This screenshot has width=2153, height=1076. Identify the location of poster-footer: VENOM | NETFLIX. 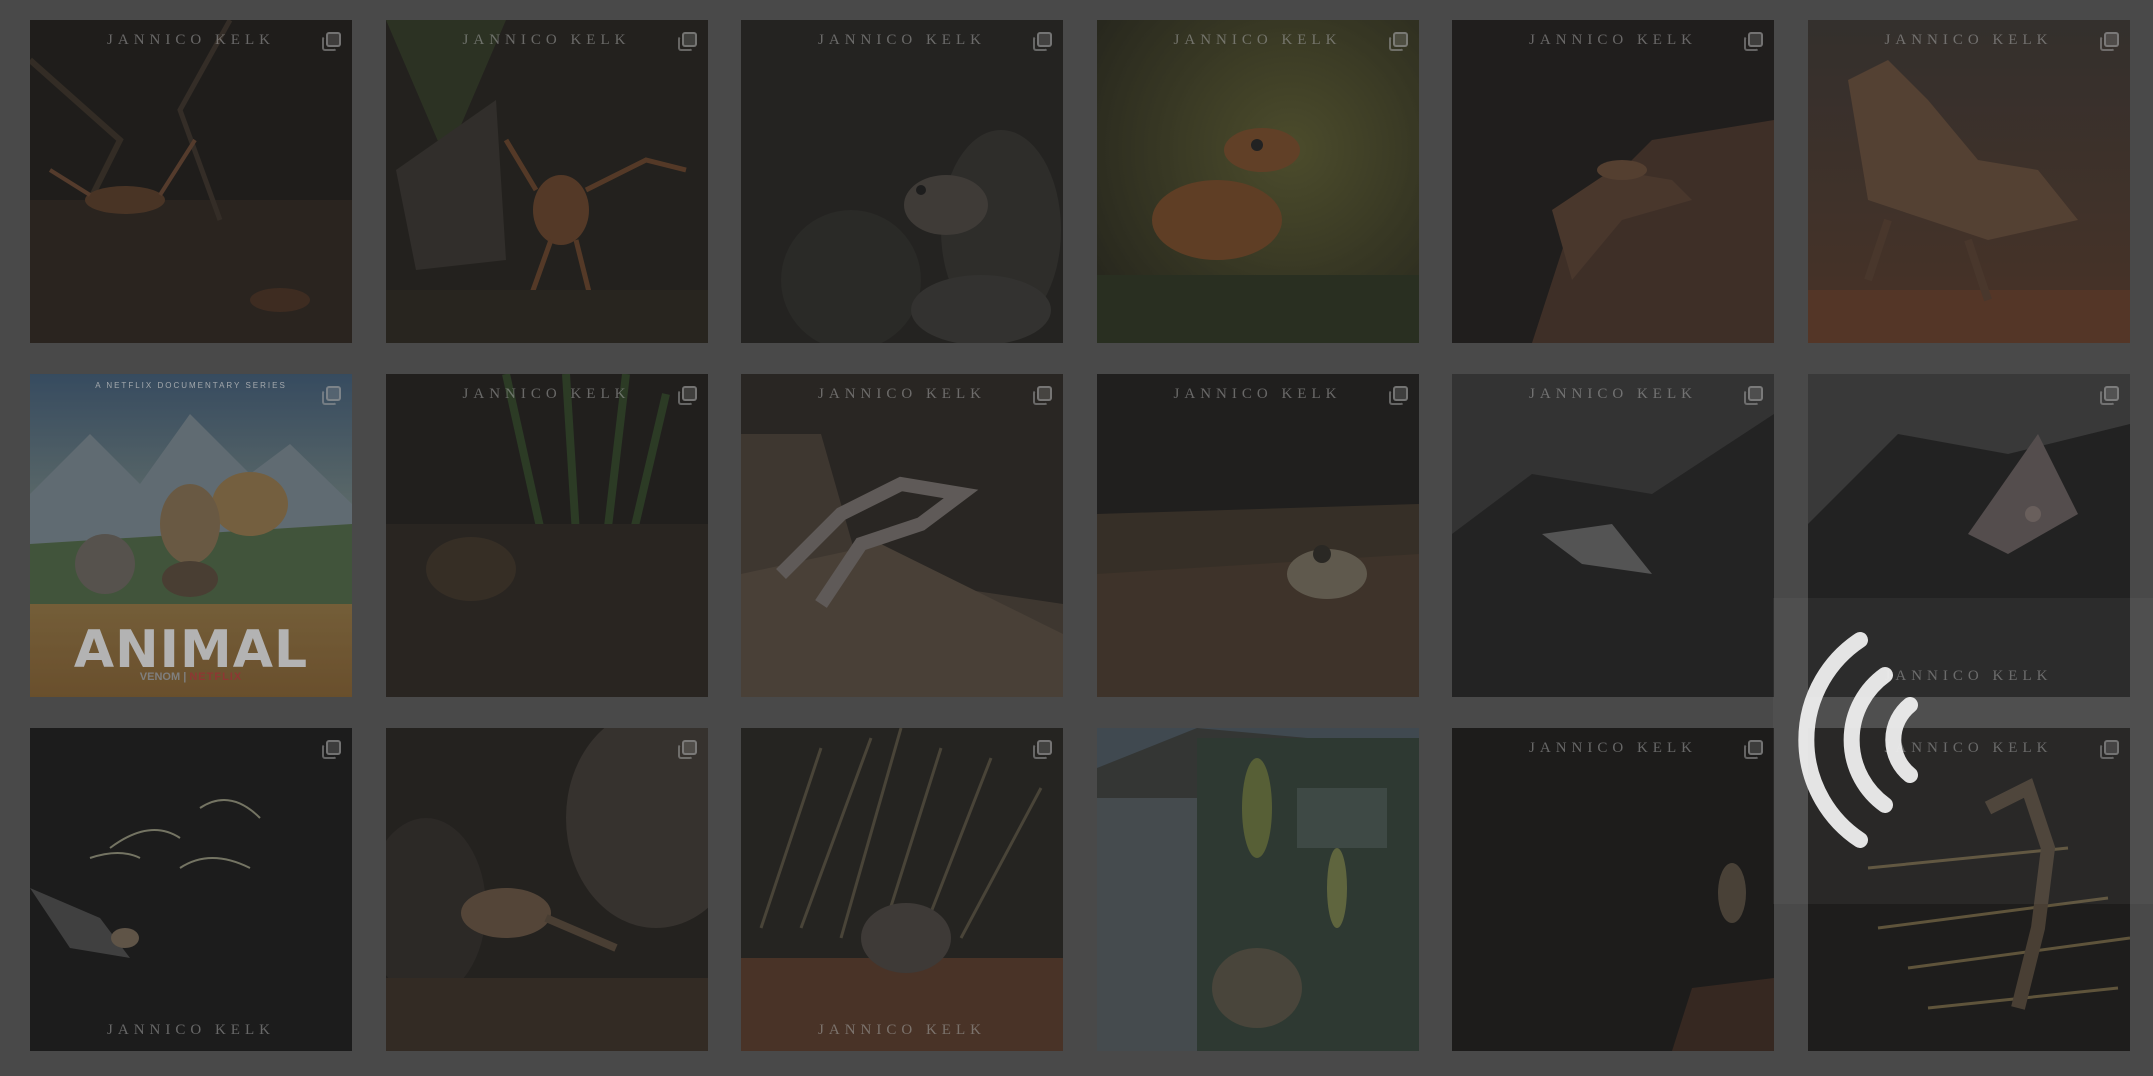
(191, 677).